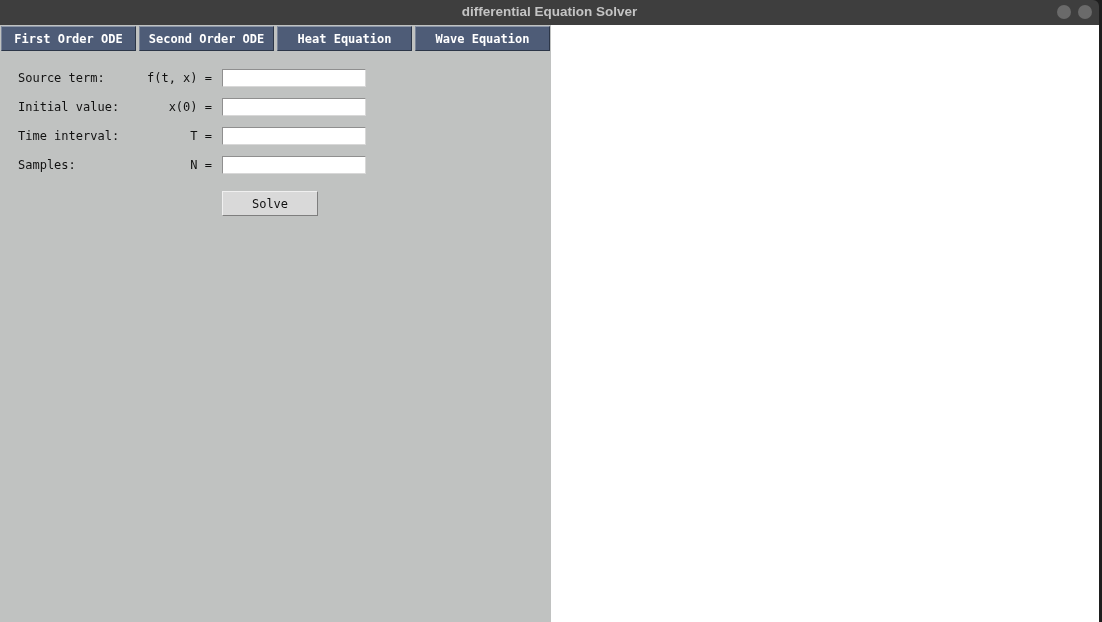 The width and height of the screenshot is (1102, 622). I want to click on field-label: Samples:, so click(47, 165).